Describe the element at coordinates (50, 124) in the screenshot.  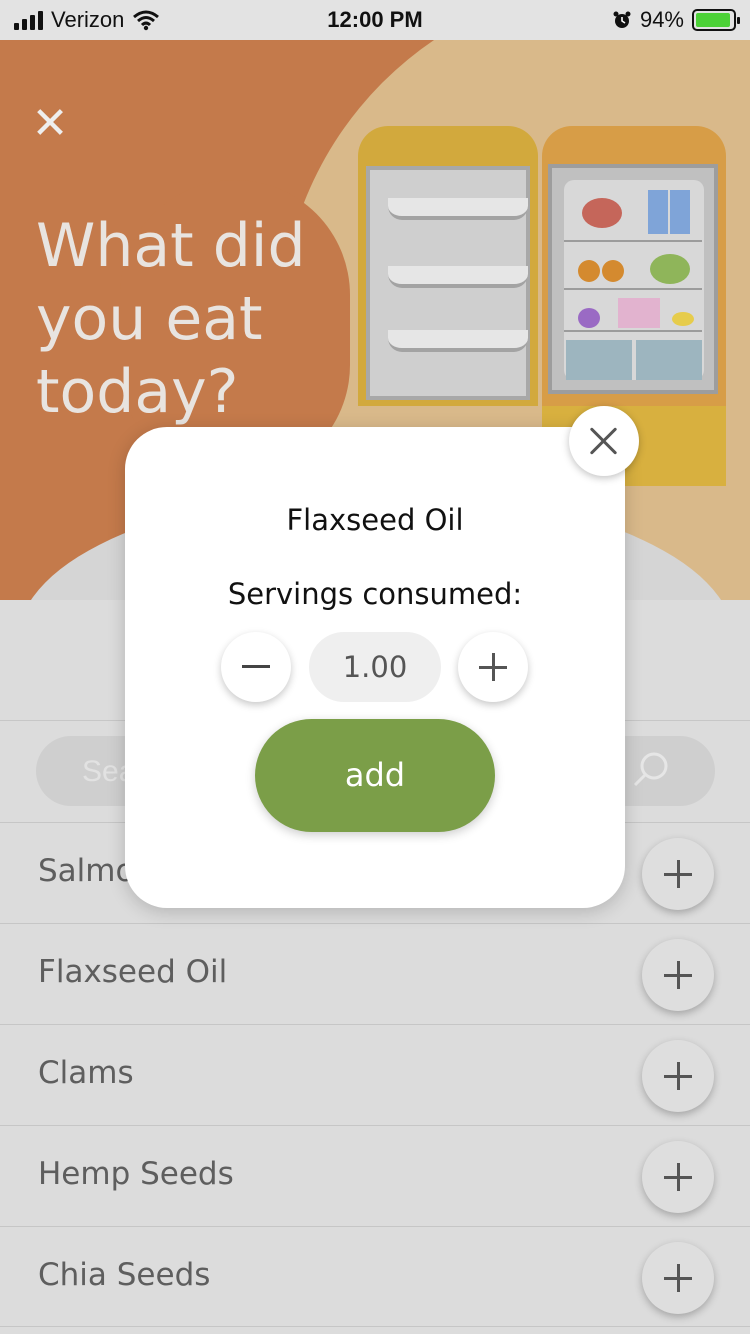
I see `close-icon: ✕` at that location.